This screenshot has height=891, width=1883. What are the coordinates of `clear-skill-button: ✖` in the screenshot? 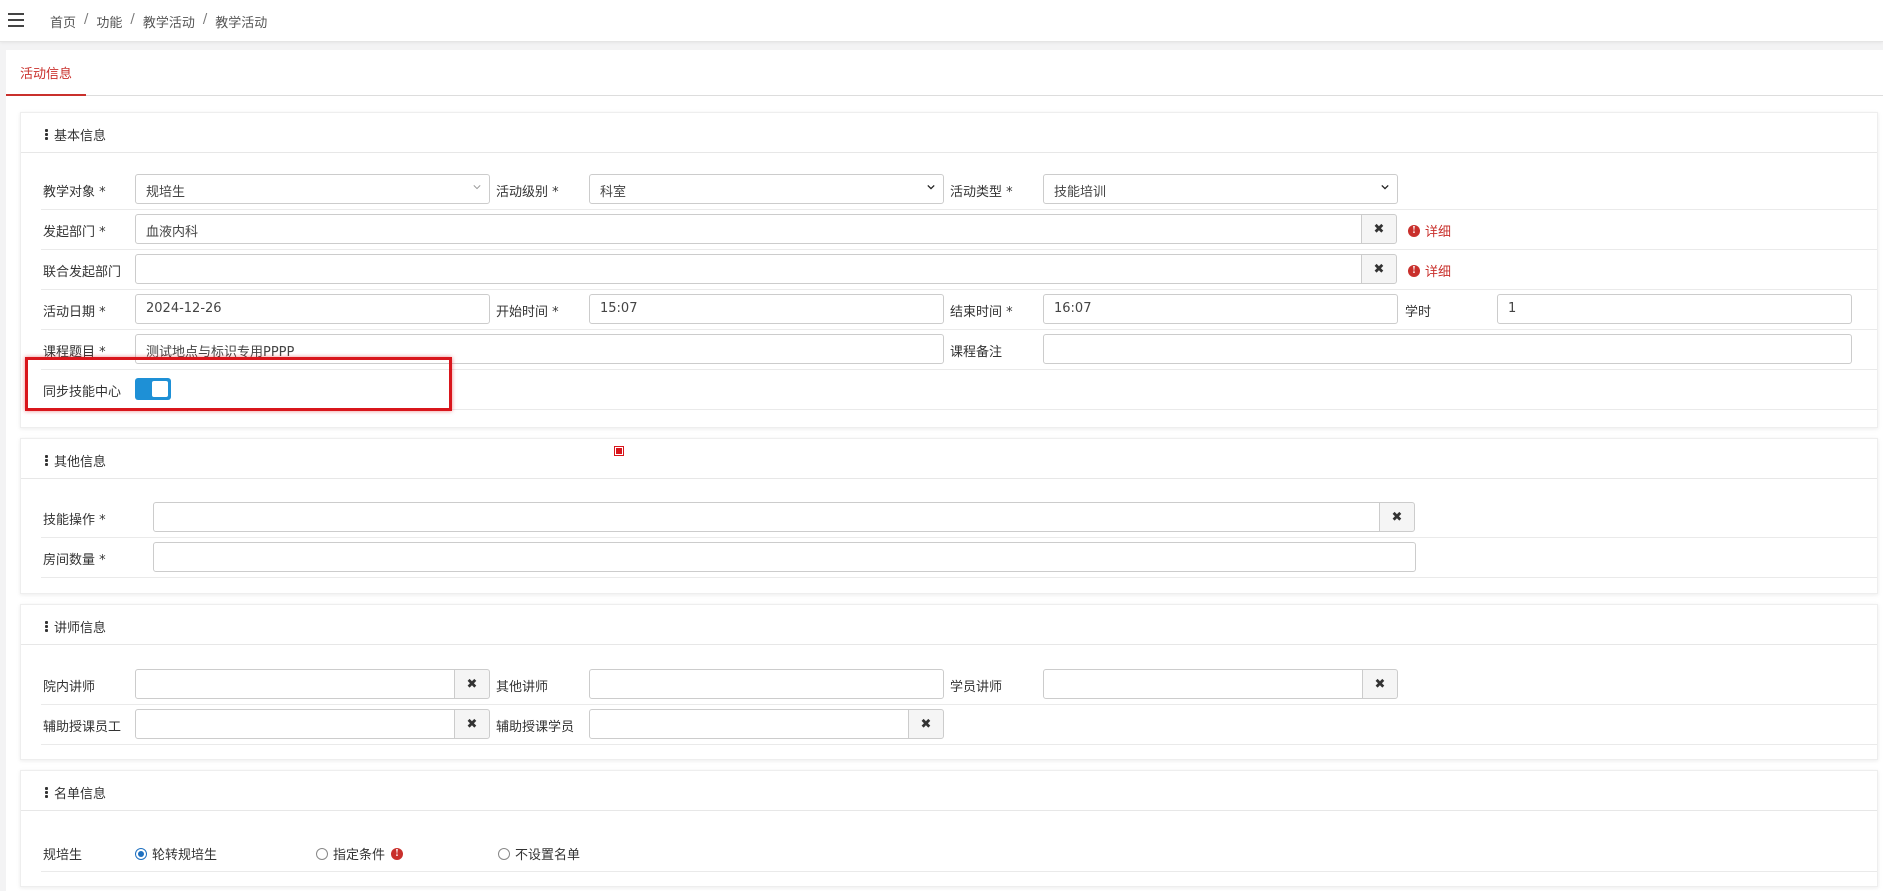 It's located at (1397, 517).